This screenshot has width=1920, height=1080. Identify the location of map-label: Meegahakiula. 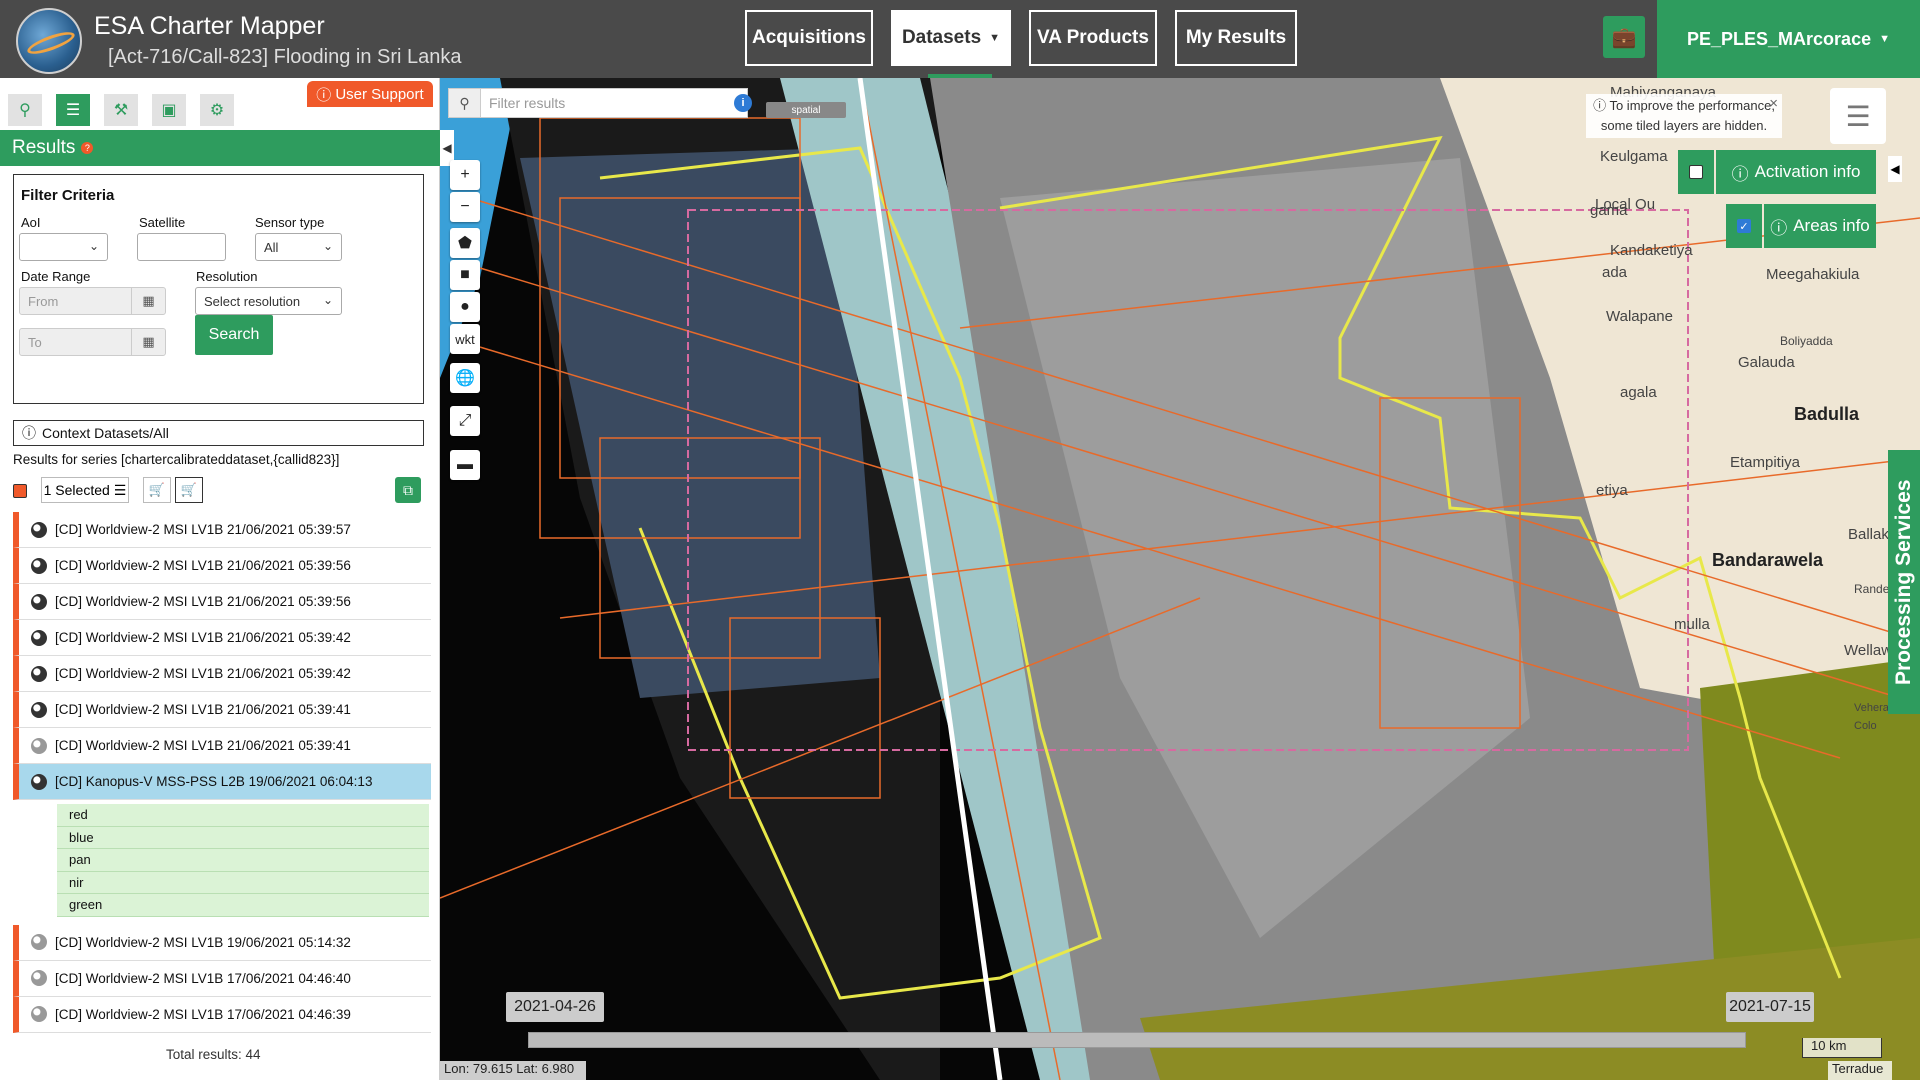
(1813, 274).